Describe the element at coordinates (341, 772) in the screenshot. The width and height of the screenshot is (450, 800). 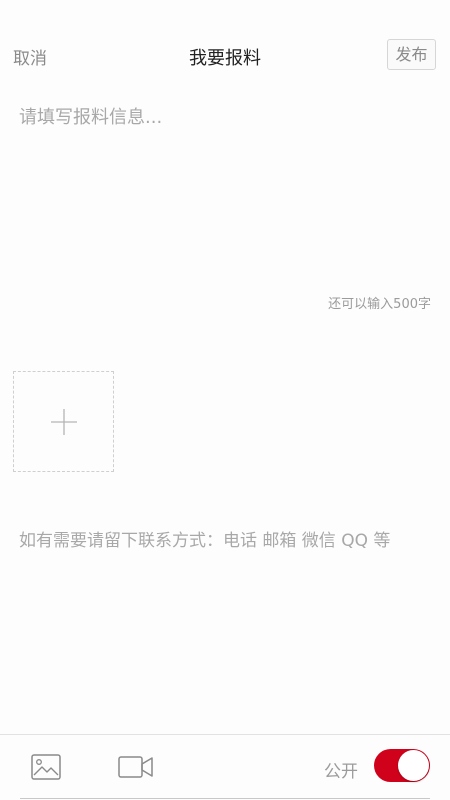
I see `public-label: 公开` at that location.